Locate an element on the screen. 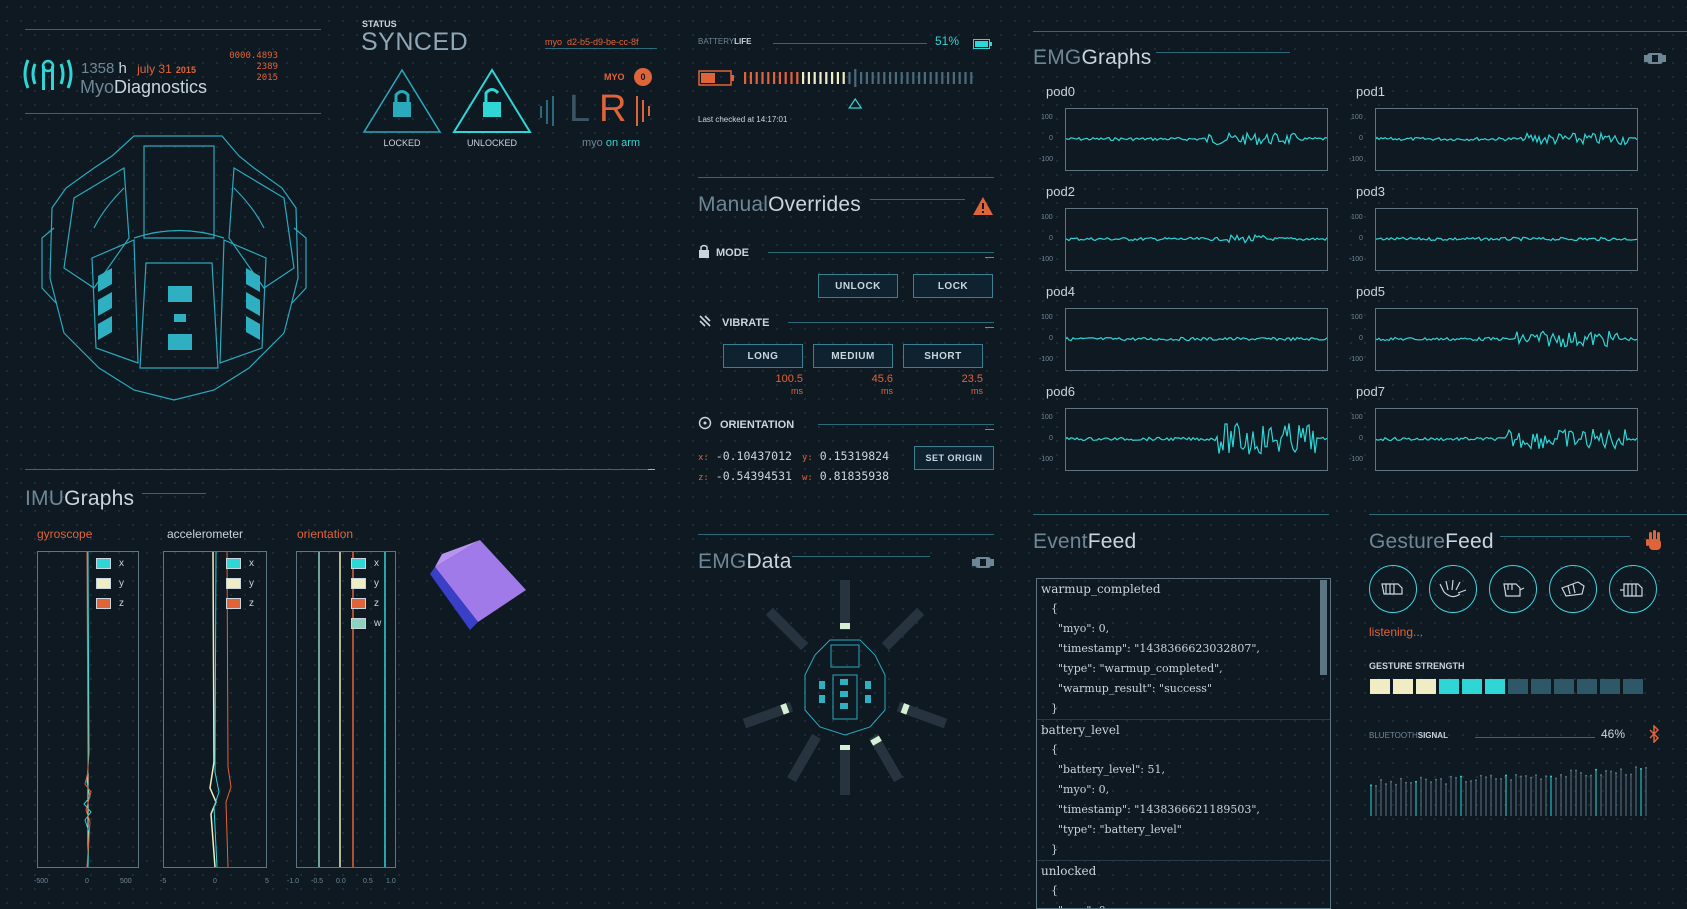 The image size is (1687, 909). vibrate-long-value: 100.5 is located at coordinates (789, 379).